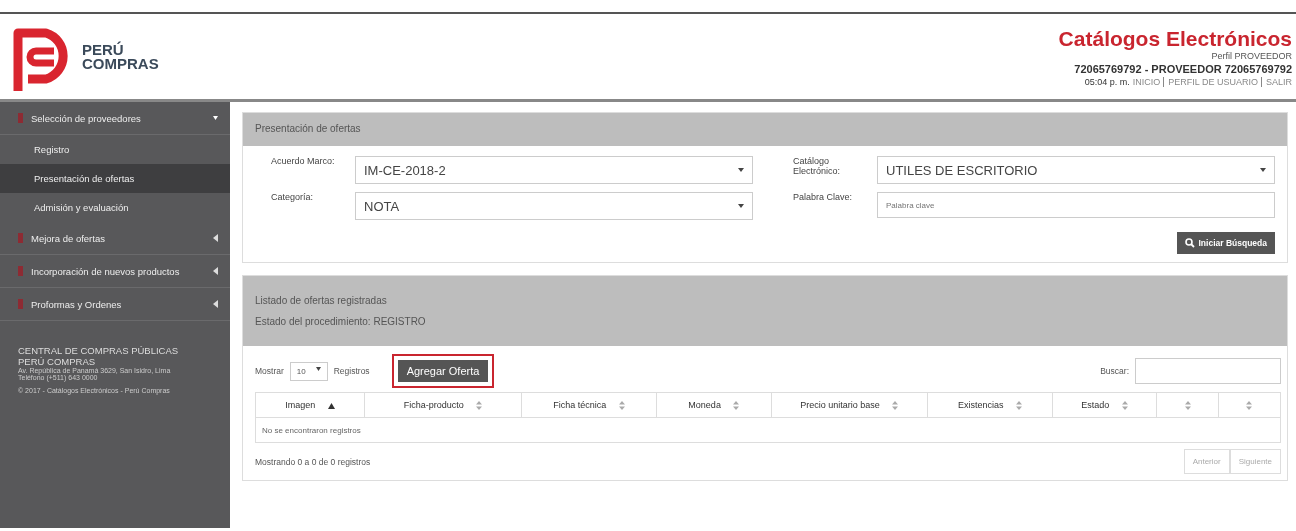 This screenshot has height=531, width=1296. What do you see at coordinates (115, 149) in the screenshot?
I see `submenu-item: Registro` at bounding box center [115, 149].